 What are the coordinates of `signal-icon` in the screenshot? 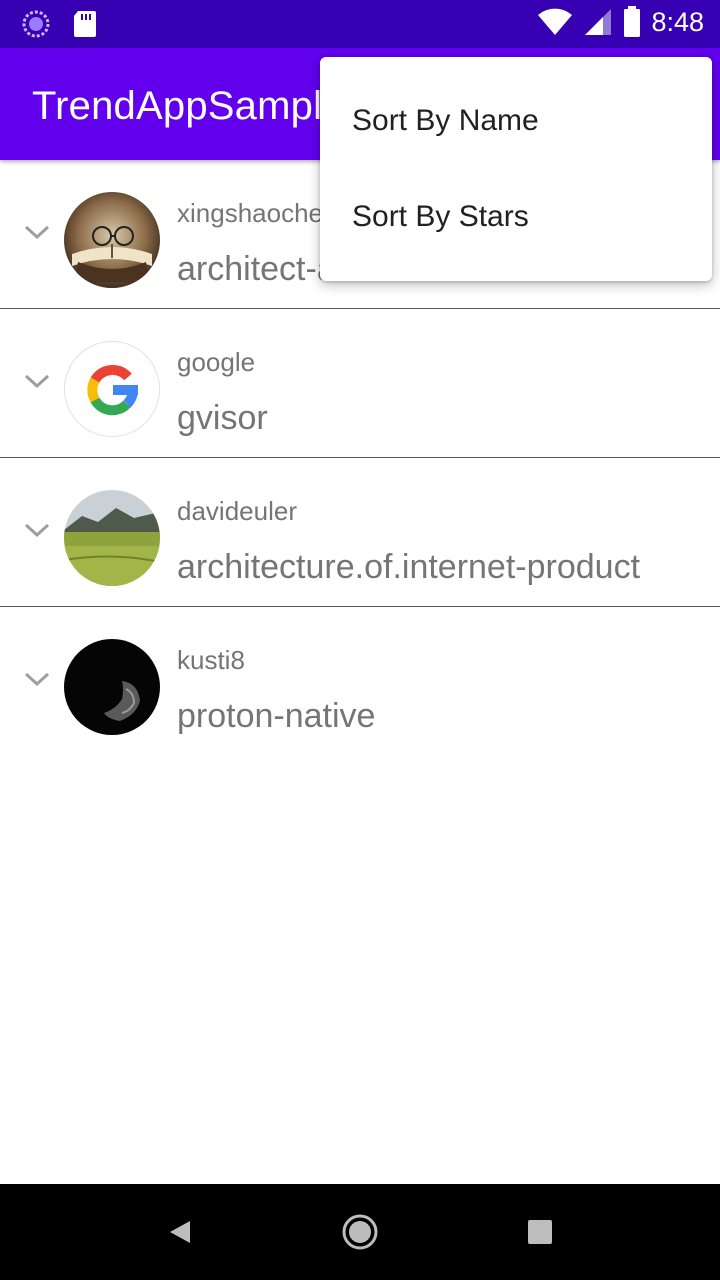 It's located at (598, 22).